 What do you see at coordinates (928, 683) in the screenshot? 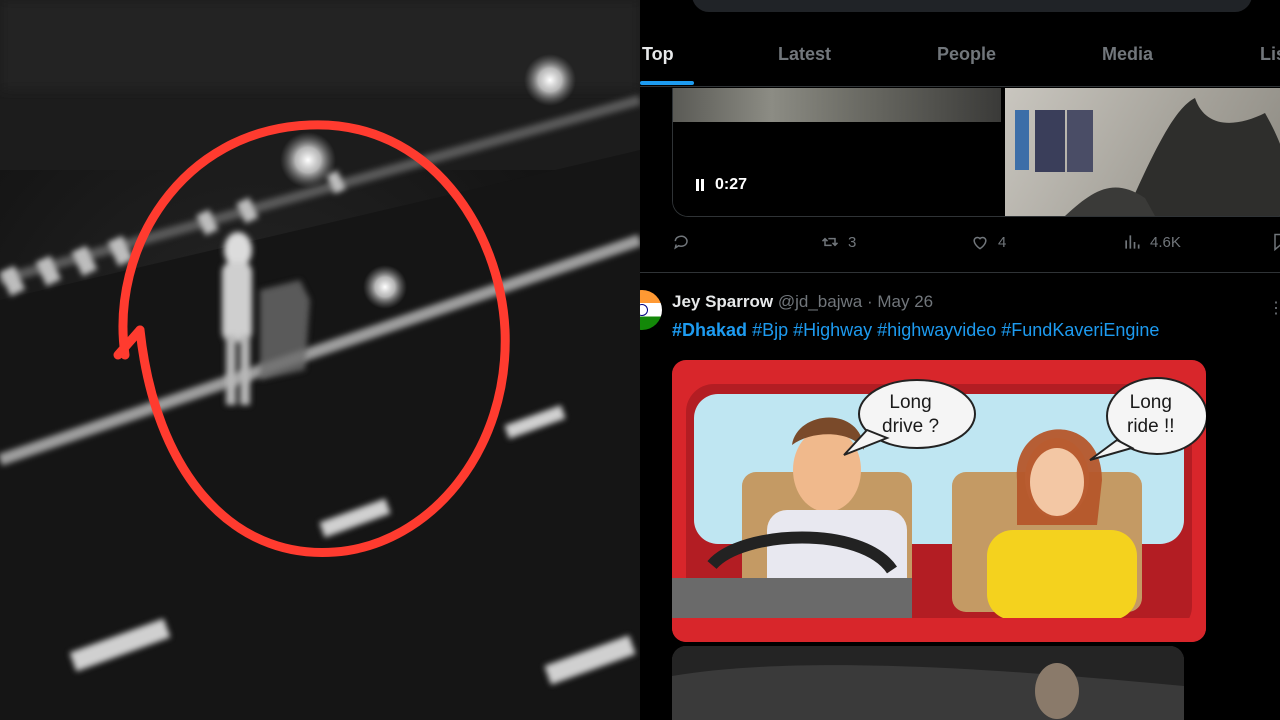
I see `post-image-secondary` at bounding box center [928, 683].